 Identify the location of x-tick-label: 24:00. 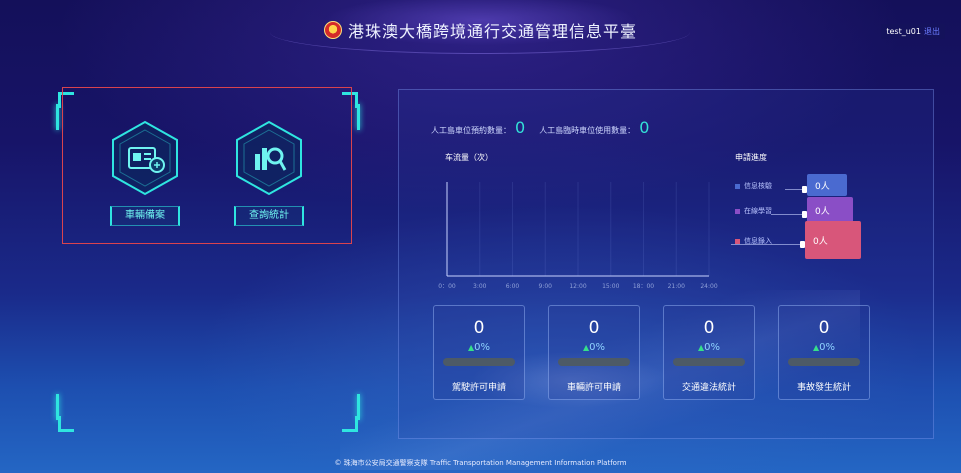
(708, 286).